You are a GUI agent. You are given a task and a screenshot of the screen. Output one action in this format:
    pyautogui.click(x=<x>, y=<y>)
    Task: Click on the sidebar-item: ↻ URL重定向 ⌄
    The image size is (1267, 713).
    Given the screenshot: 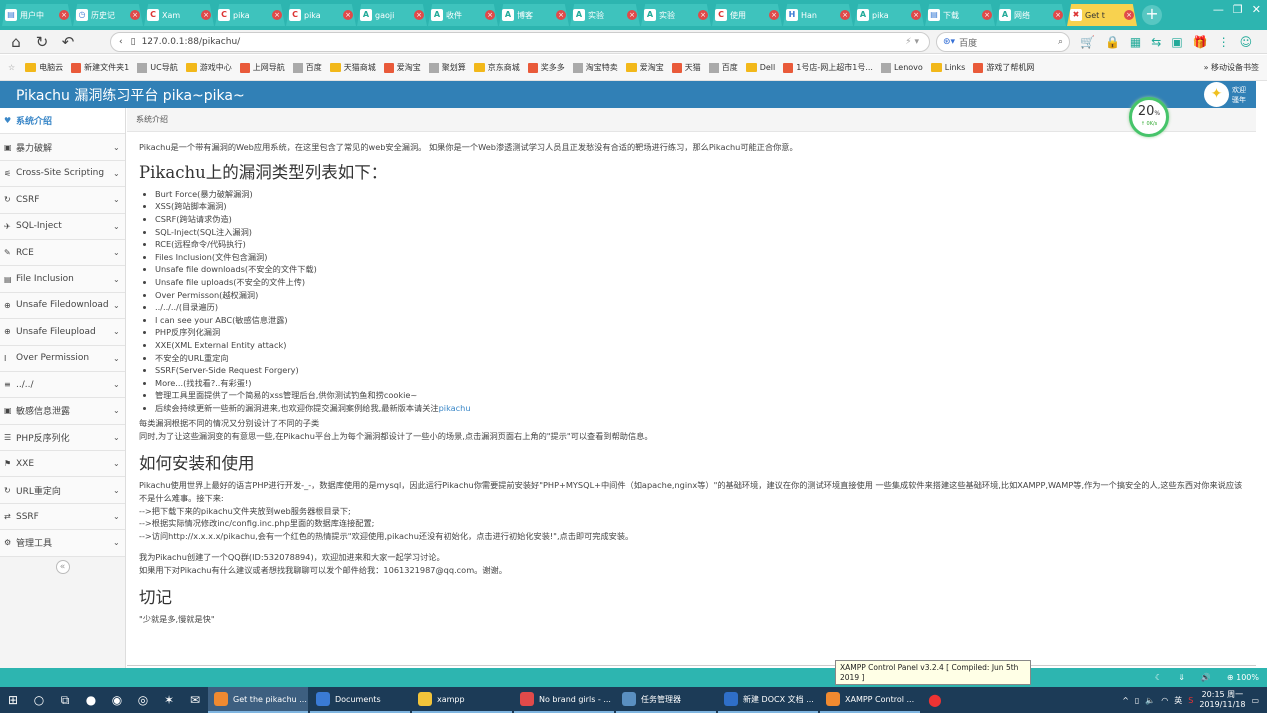 What is the action you would take?
    pyautogui.click(x=62, y=490)
    